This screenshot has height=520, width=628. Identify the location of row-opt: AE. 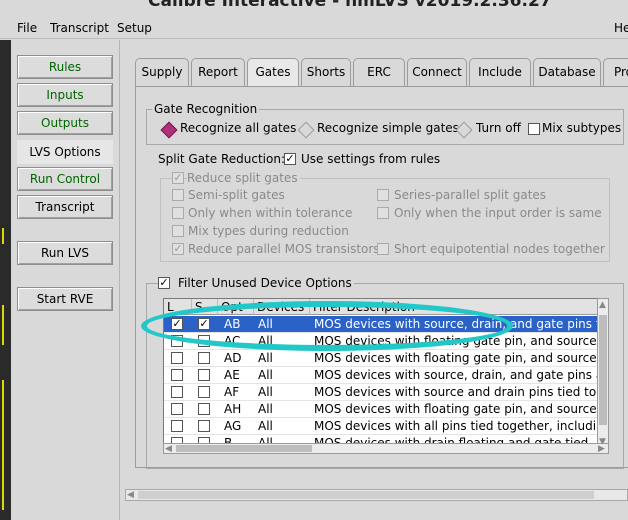
(232, 375).